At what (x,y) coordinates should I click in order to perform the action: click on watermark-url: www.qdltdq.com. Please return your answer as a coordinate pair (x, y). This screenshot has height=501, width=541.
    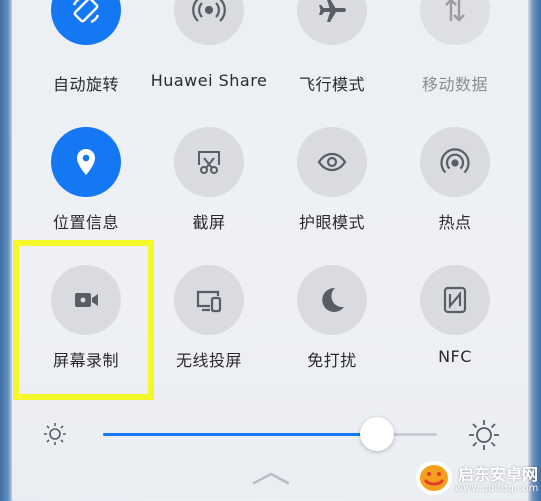
    Looking at the image, I should click on (497, 488).